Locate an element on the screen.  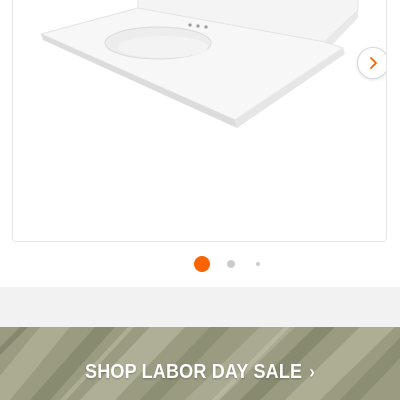
chevron-right-icon is located at coordinates (373, 63).